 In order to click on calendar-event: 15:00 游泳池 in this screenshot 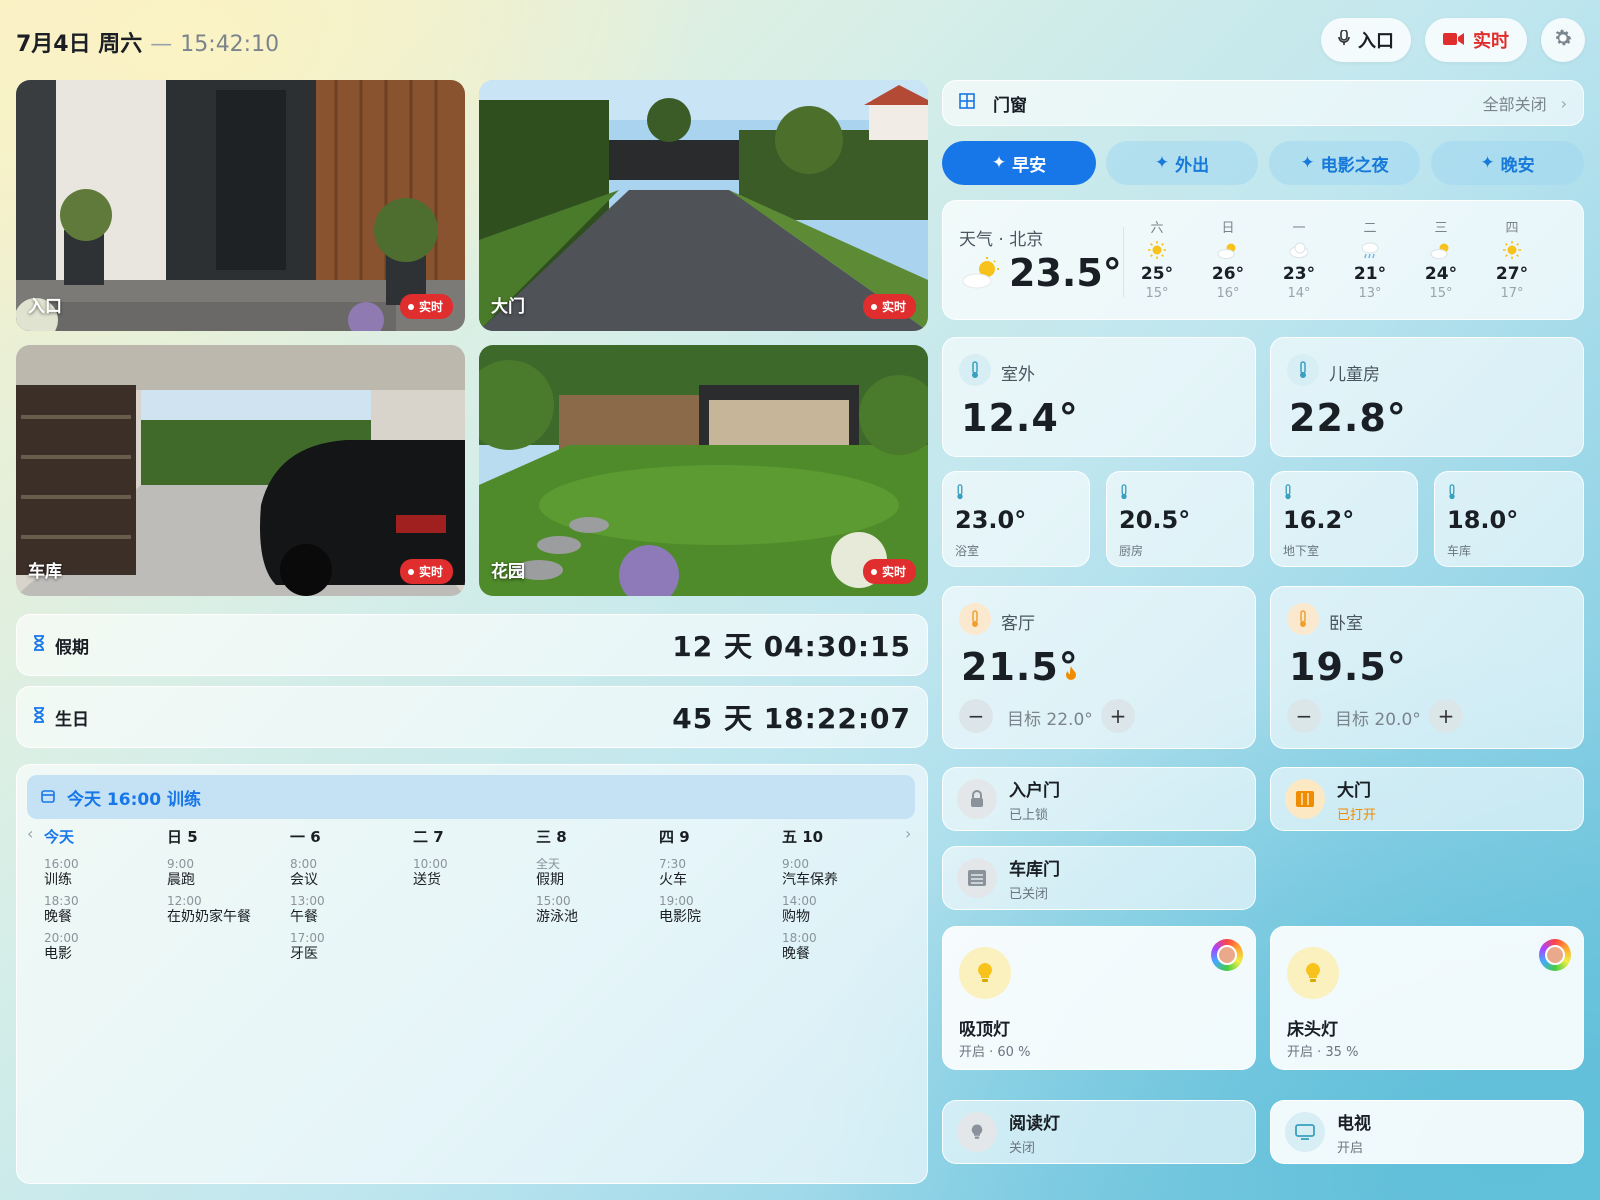, I will do `click(596, 910)`.